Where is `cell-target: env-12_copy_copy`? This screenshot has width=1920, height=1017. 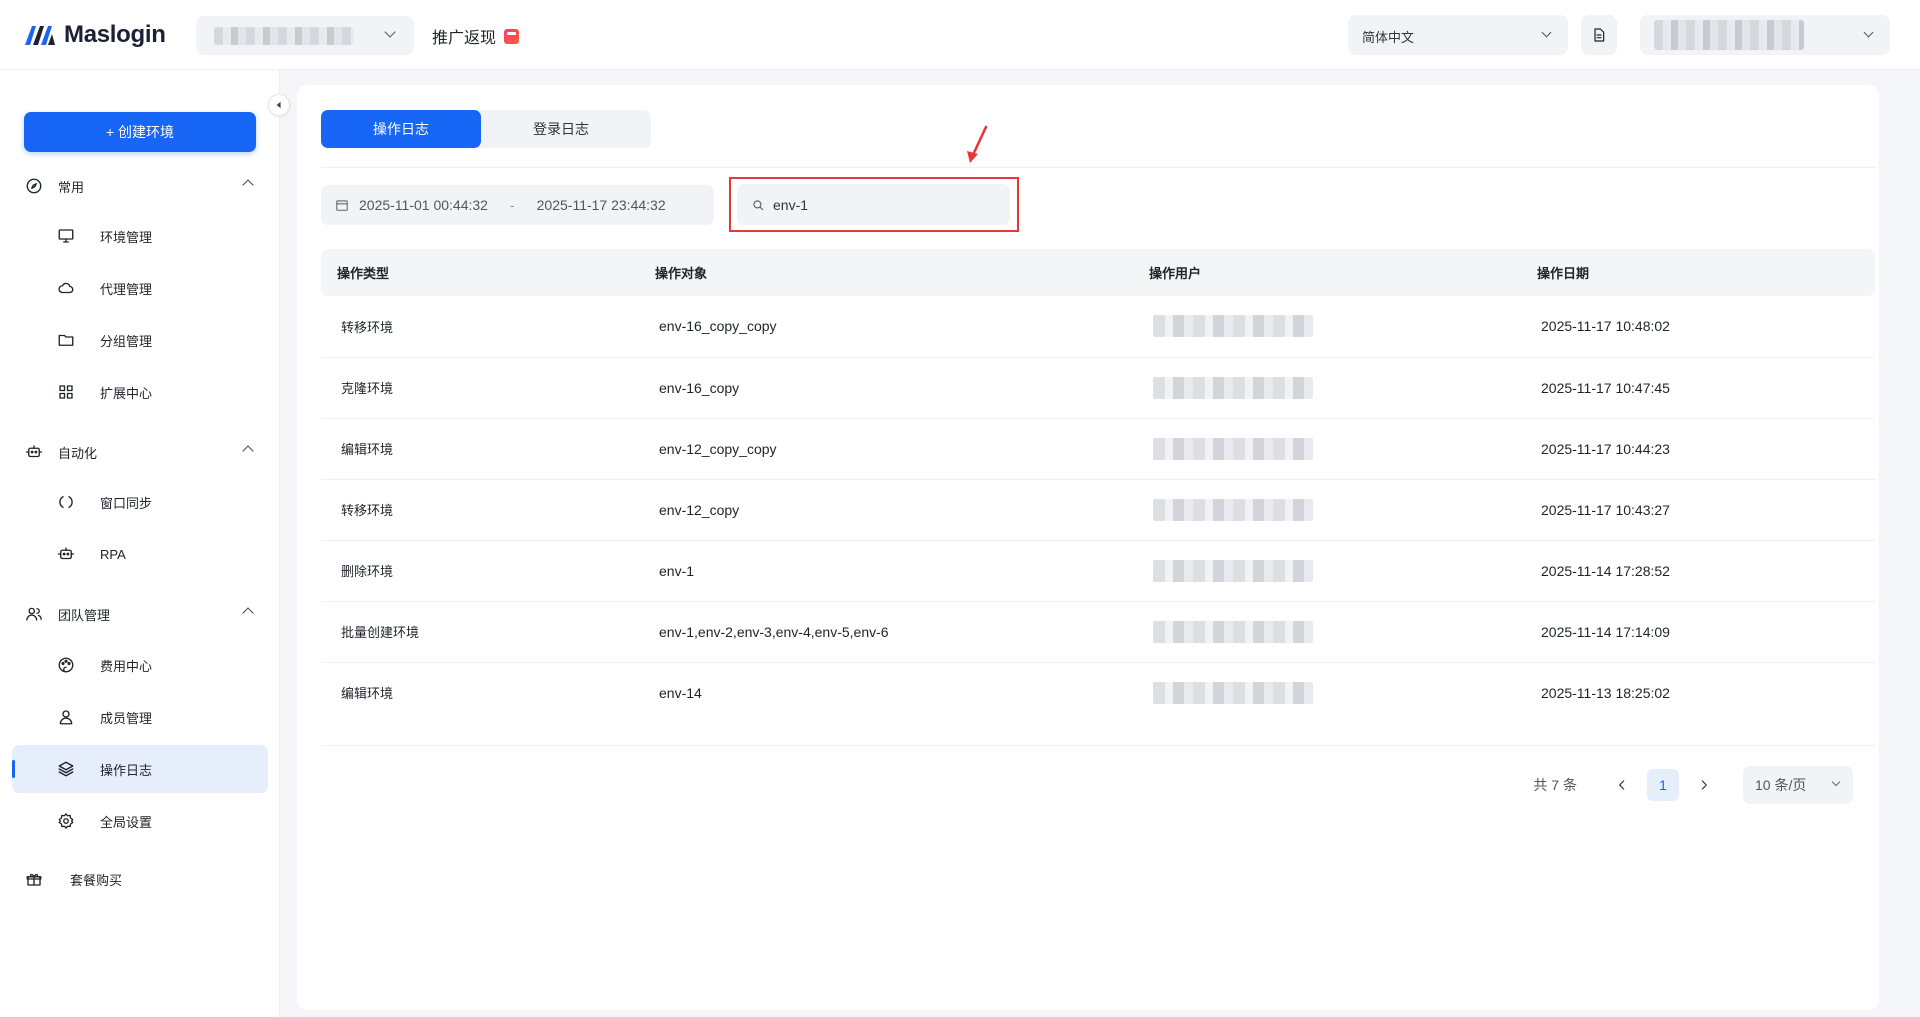 cell-target: env-12_copy_copy is located at coordinates (886, 449).